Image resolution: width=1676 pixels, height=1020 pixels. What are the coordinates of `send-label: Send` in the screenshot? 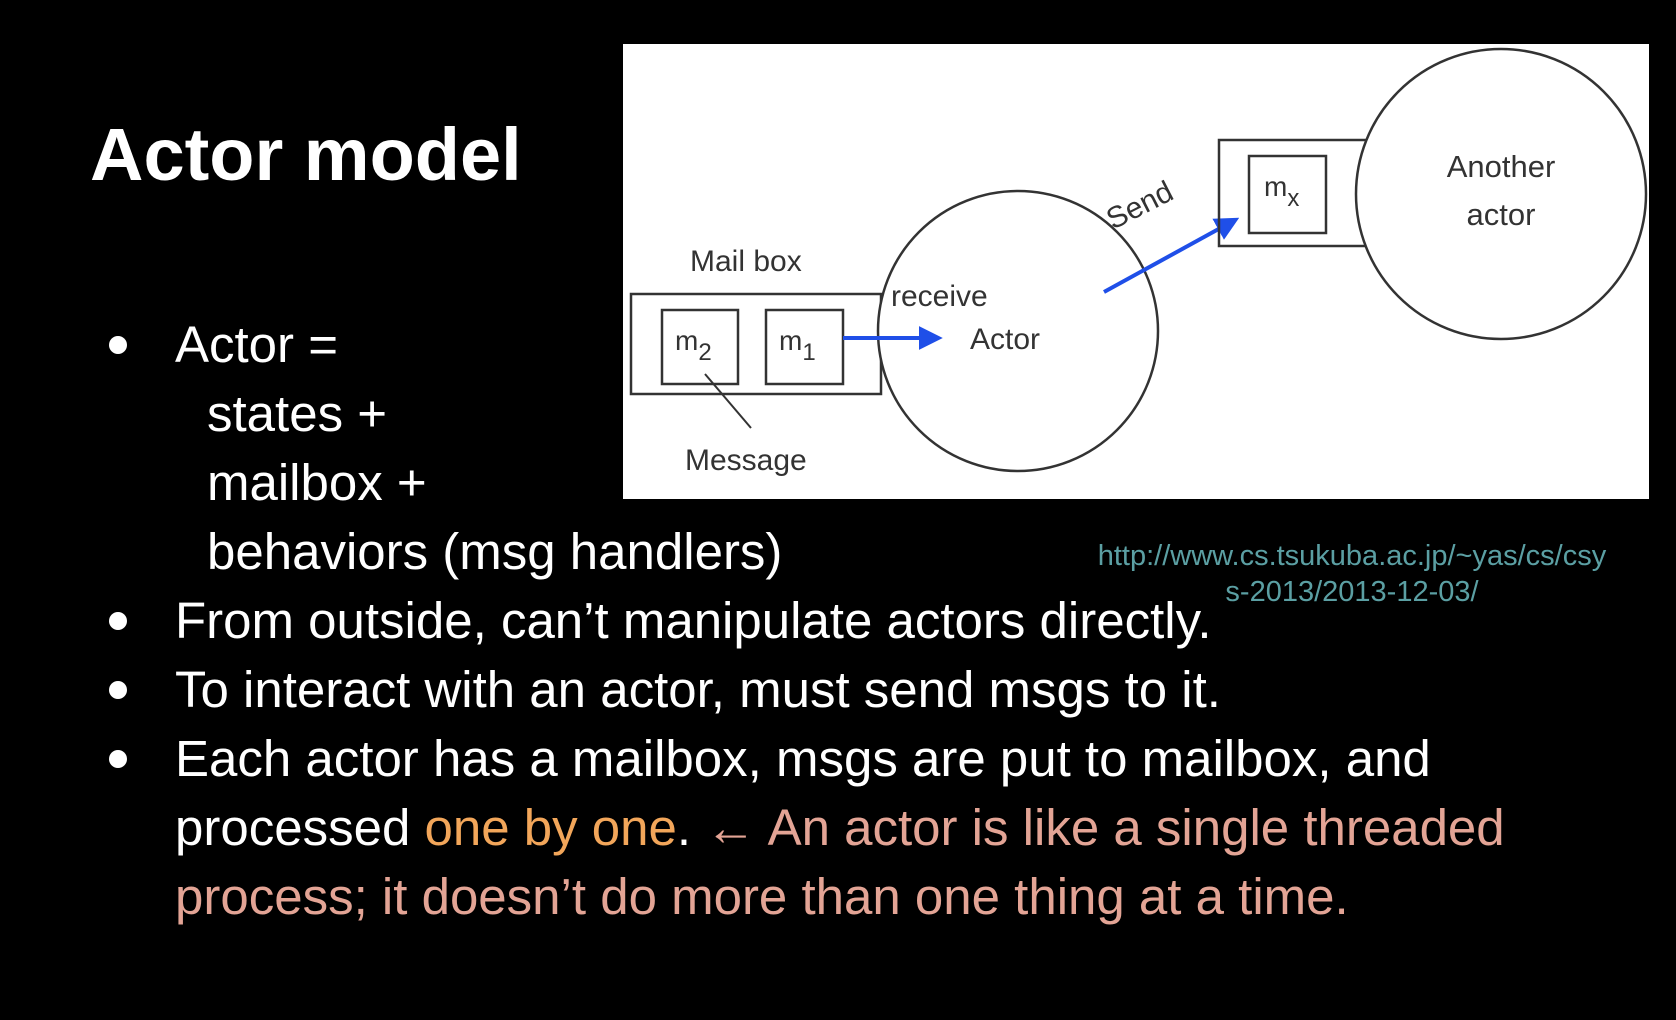 It's located at (1139, 205).